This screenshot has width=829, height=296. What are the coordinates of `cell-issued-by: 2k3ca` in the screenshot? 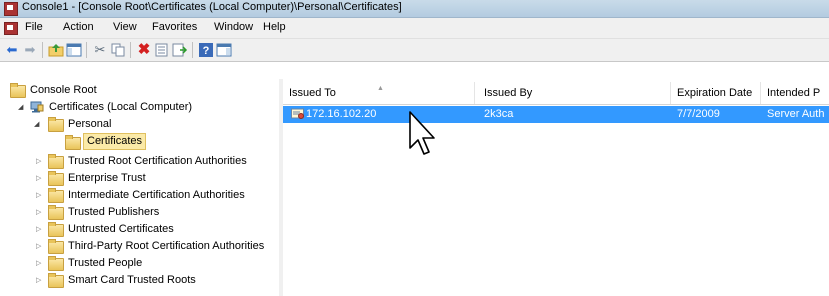 It's located at (499, 114).